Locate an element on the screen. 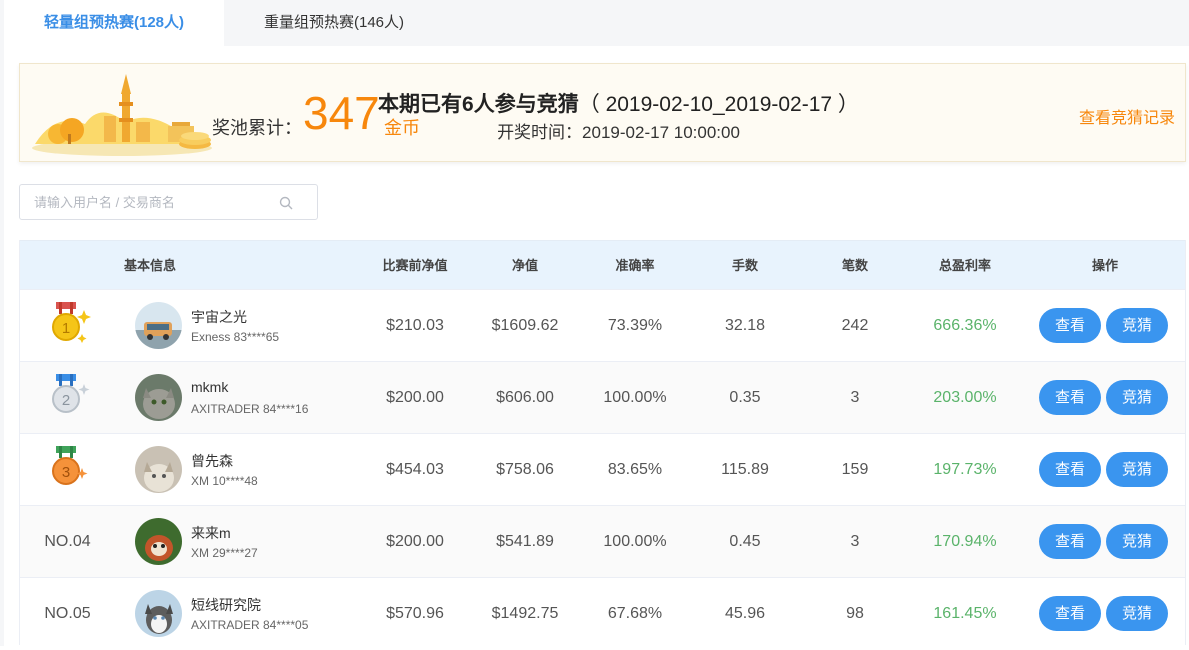  trades-value: 98 is located at coordinates (855, 613).